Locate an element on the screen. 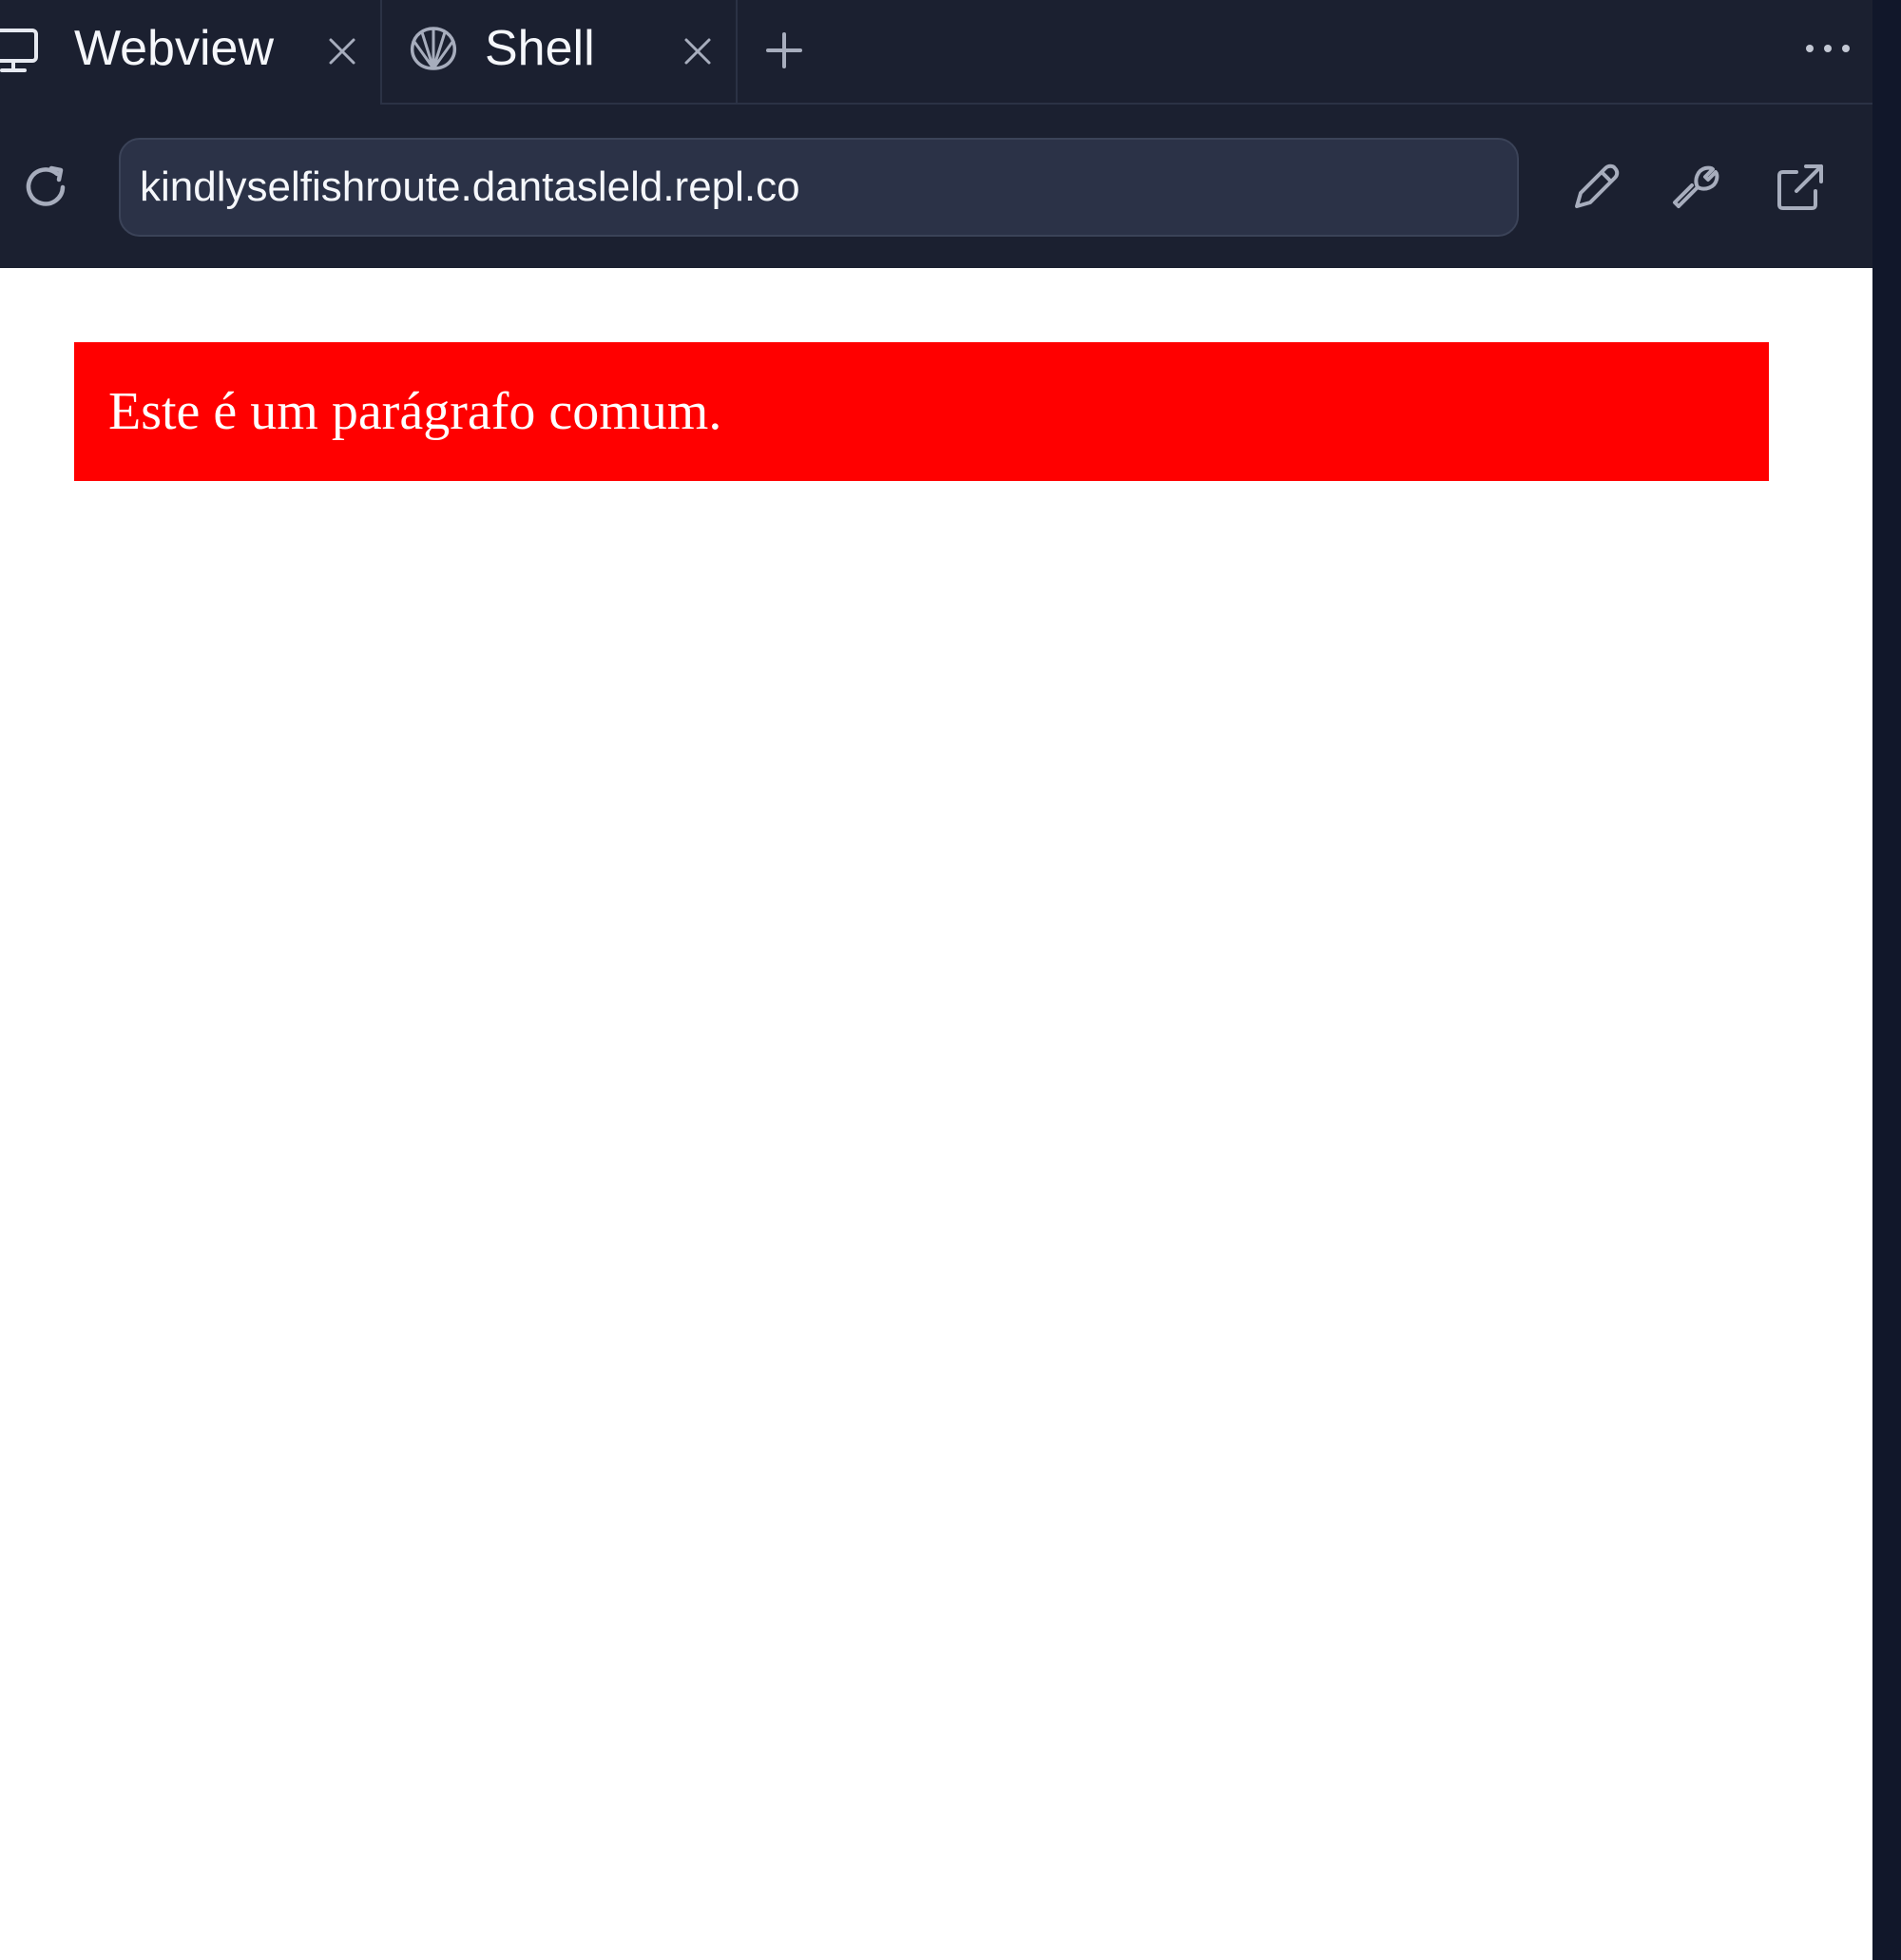 This screenshot has height=1960, width=1901. more-options-icon is located at coordinates (1827, 48).